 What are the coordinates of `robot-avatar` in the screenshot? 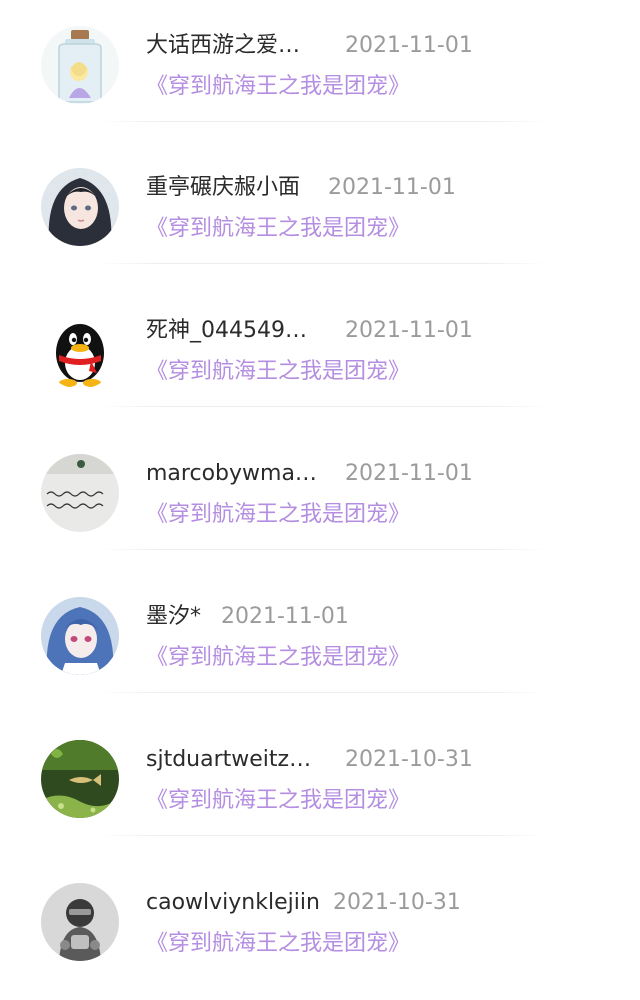 It's located at (80, 922).